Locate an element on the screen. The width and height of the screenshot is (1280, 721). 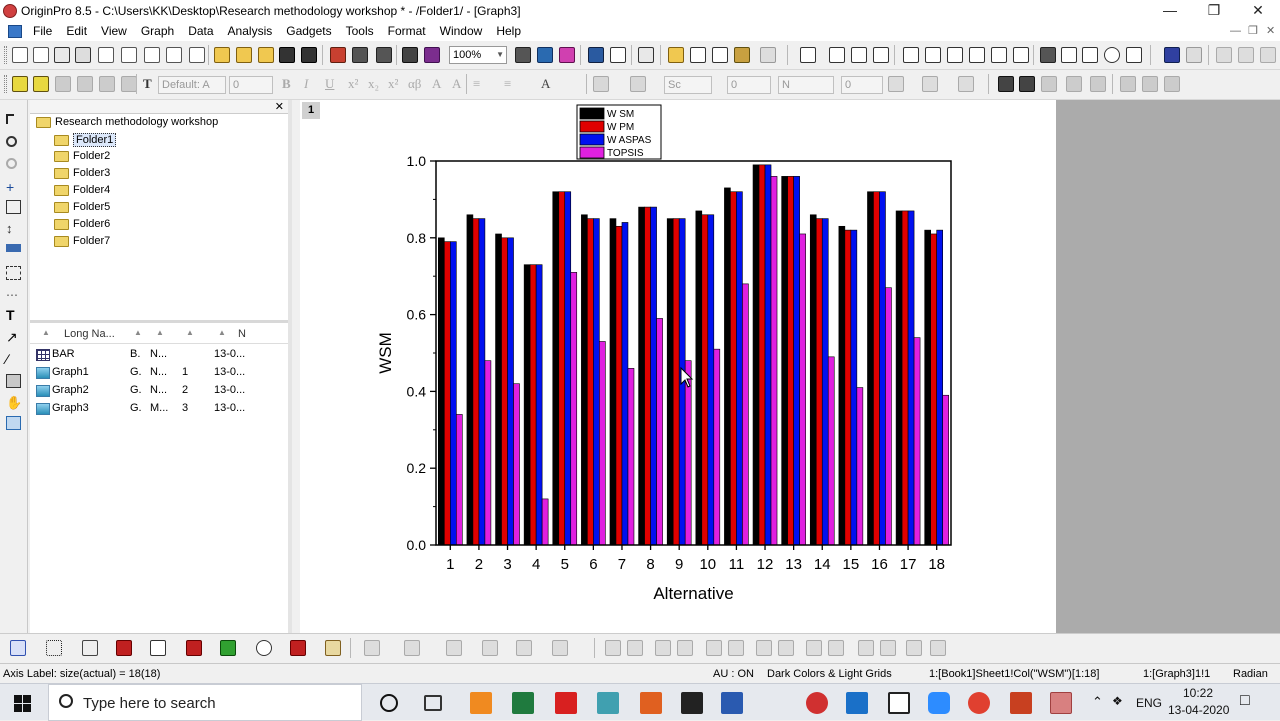
draw-data-icon is located at coordinates (13, 273).